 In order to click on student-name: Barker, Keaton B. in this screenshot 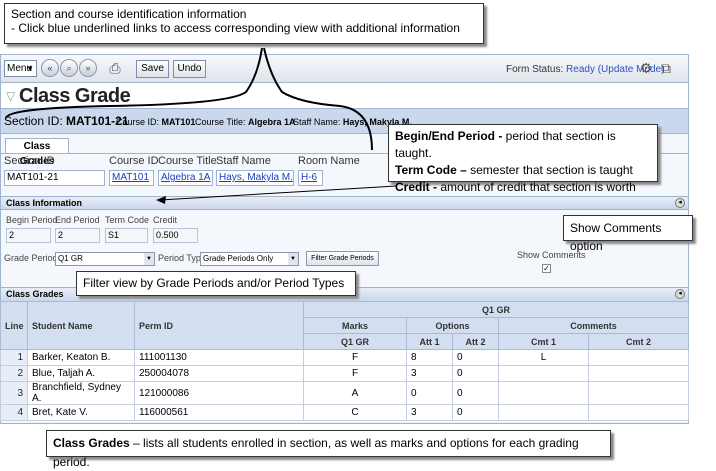, I will do `click(81, 357)`.